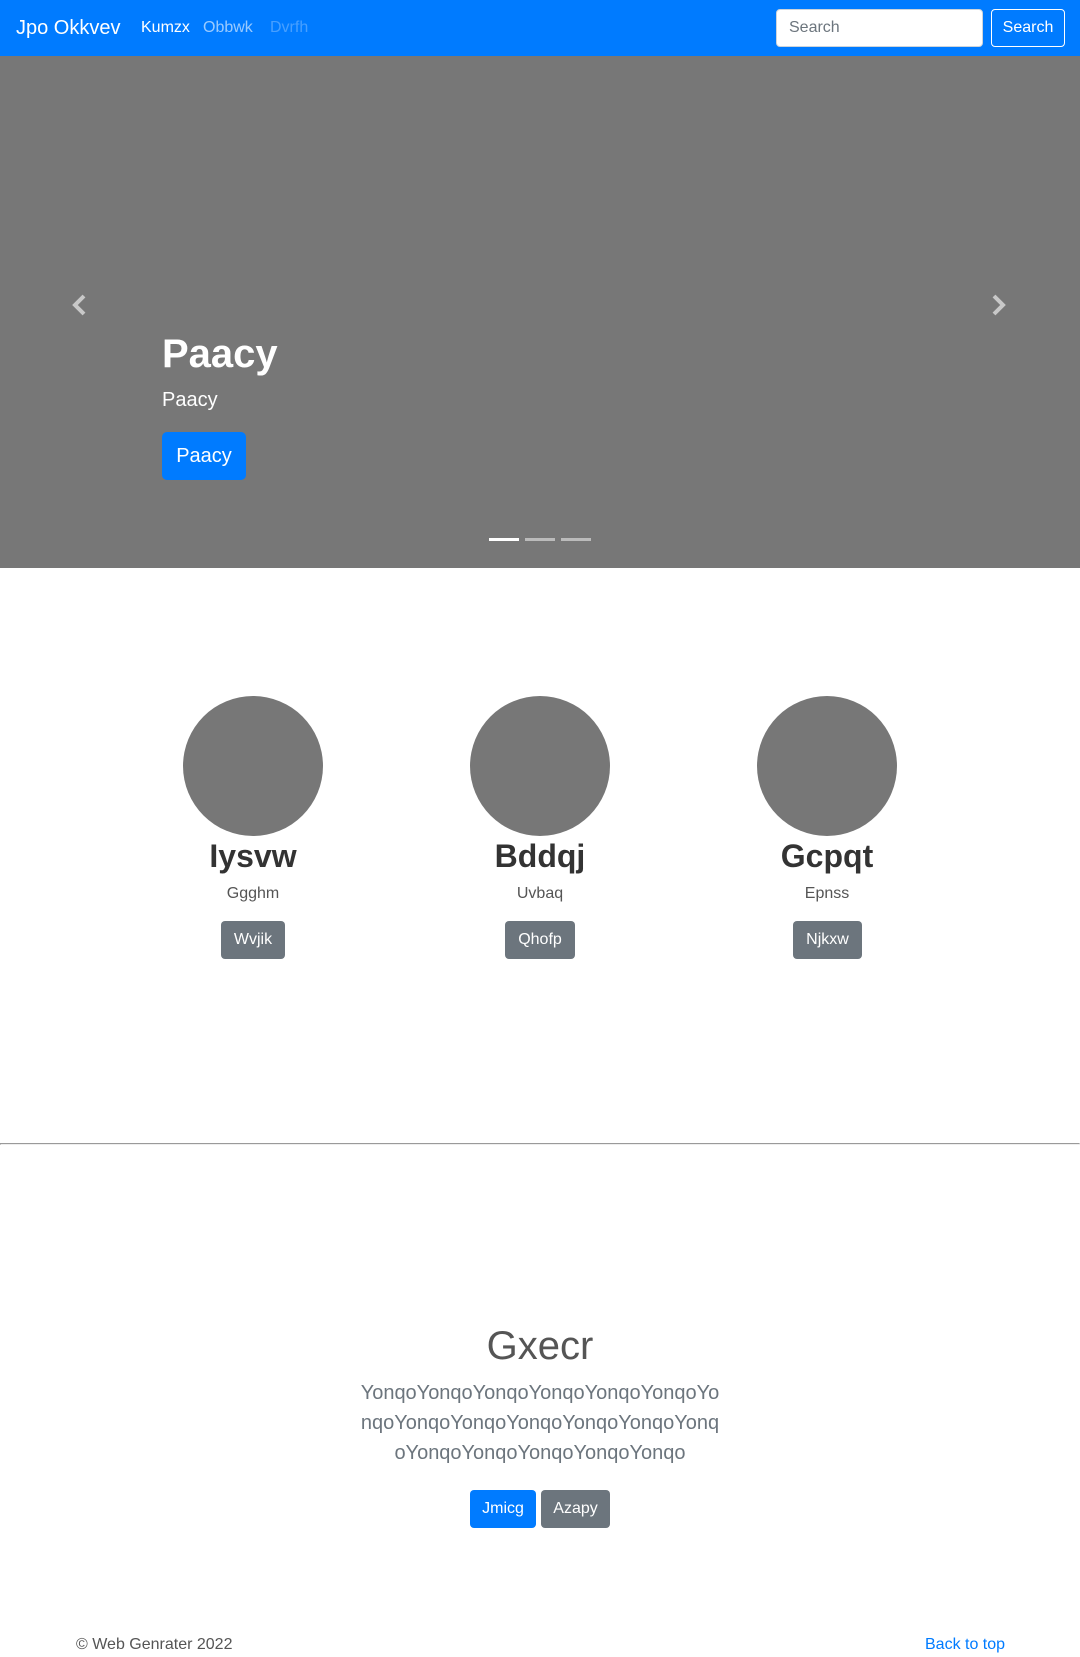 The height and width of the screenshot is (1657, 1080). I want to click on column-text: Ggghm, so click(253, 893).